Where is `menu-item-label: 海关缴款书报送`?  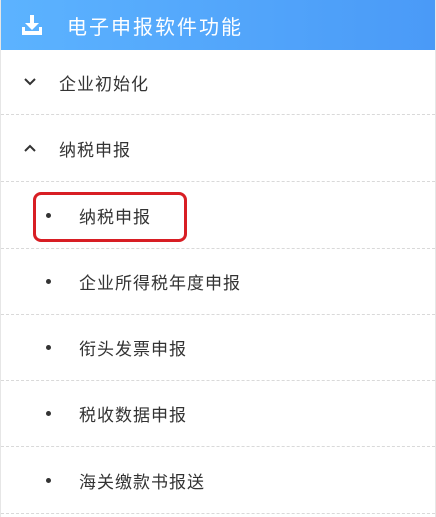
menu-item-label: 海关缴款书报送 is located at coordinates (142, 482).